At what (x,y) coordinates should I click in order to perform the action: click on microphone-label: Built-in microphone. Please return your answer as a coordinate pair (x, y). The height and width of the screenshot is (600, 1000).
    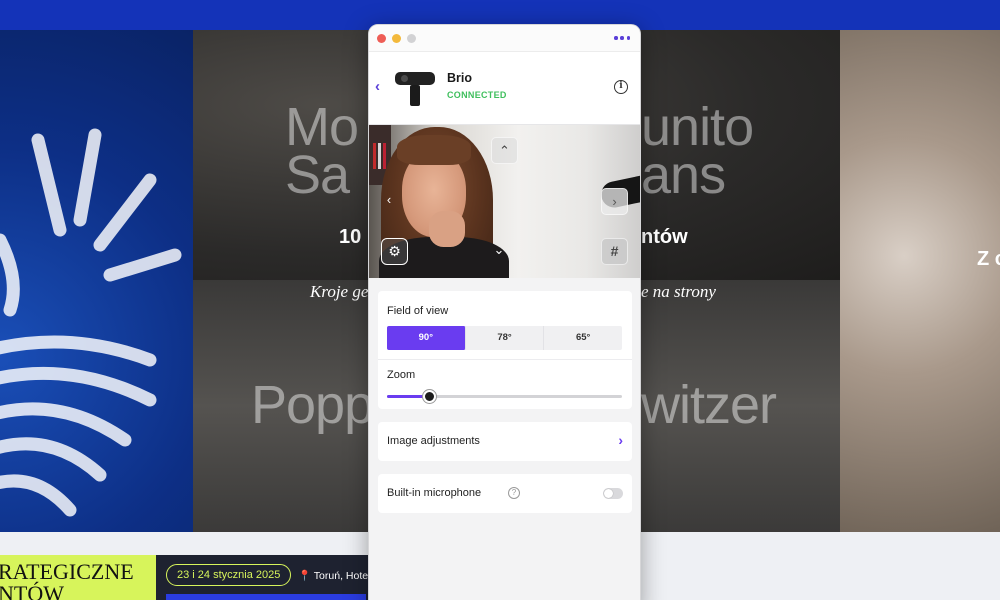
    Looking at the image, I should click on (434, 493).